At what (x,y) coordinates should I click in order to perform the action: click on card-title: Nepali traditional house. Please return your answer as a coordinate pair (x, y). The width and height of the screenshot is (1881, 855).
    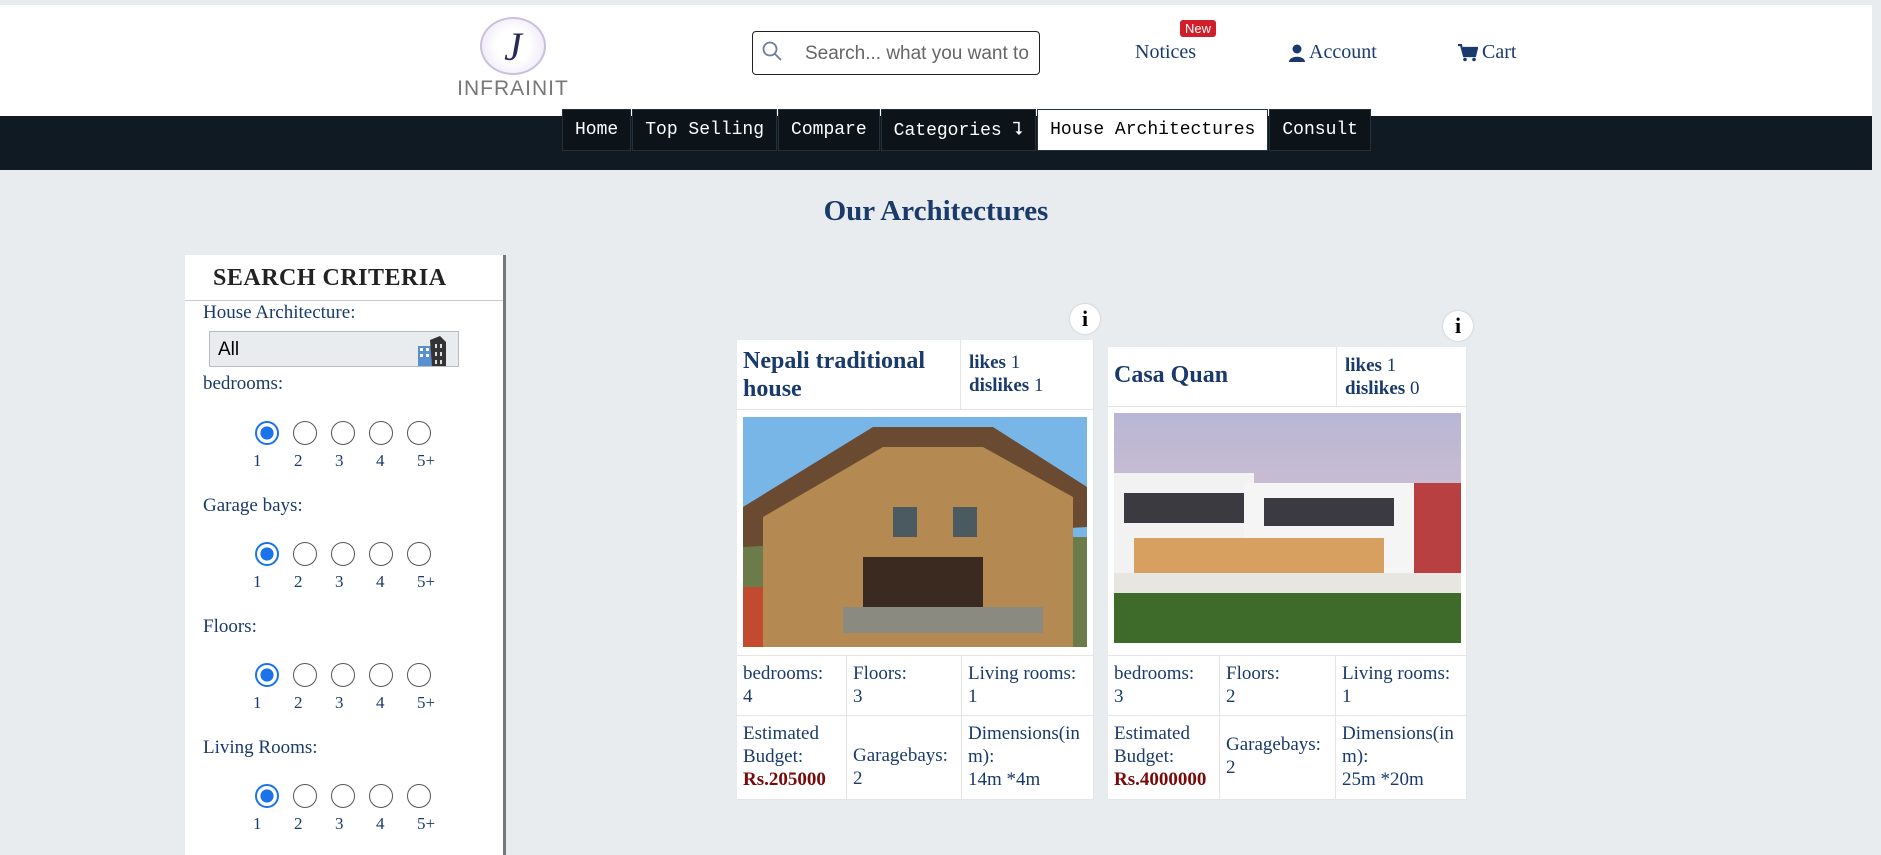
    Looking at the image, I should click on (834, 375).